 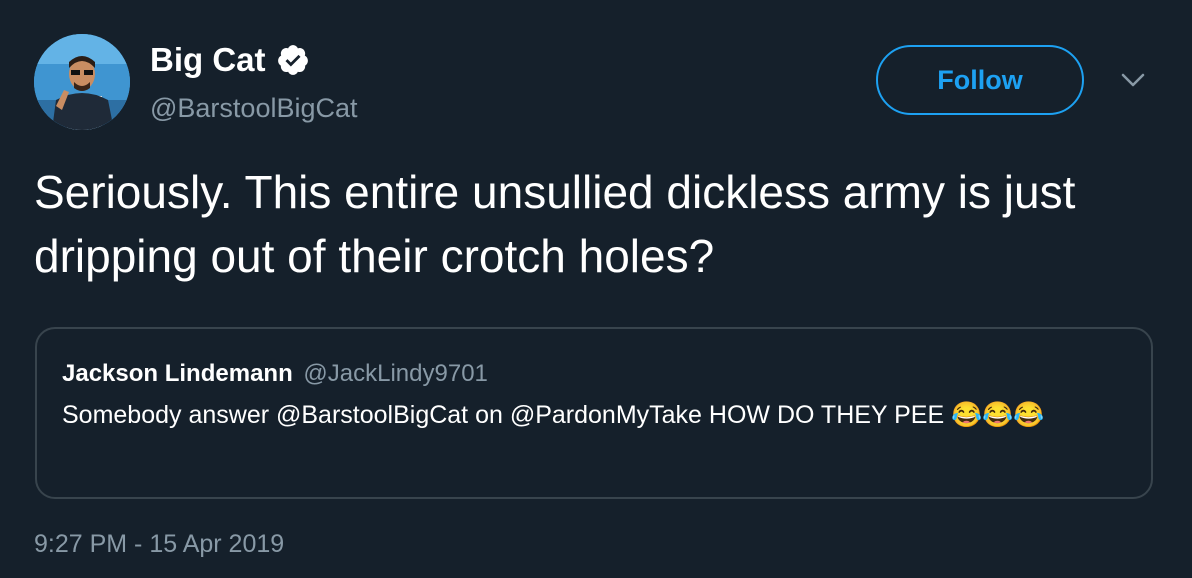 What do you see at coordinates (254, 108) in the screenshot?
I see `author-handle: @BarstoolBigCat` at bounding box center [254, 108].